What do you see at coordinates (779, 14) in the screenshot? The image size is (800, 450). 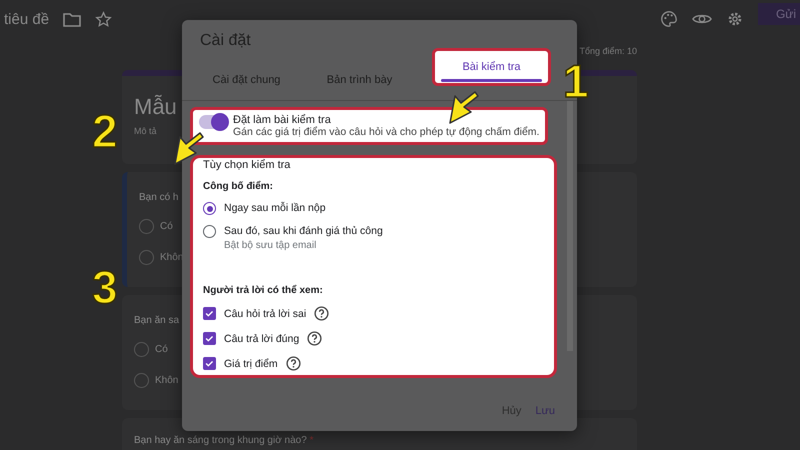 I see `send-button: Gửi` at bounding box center [779, 14].